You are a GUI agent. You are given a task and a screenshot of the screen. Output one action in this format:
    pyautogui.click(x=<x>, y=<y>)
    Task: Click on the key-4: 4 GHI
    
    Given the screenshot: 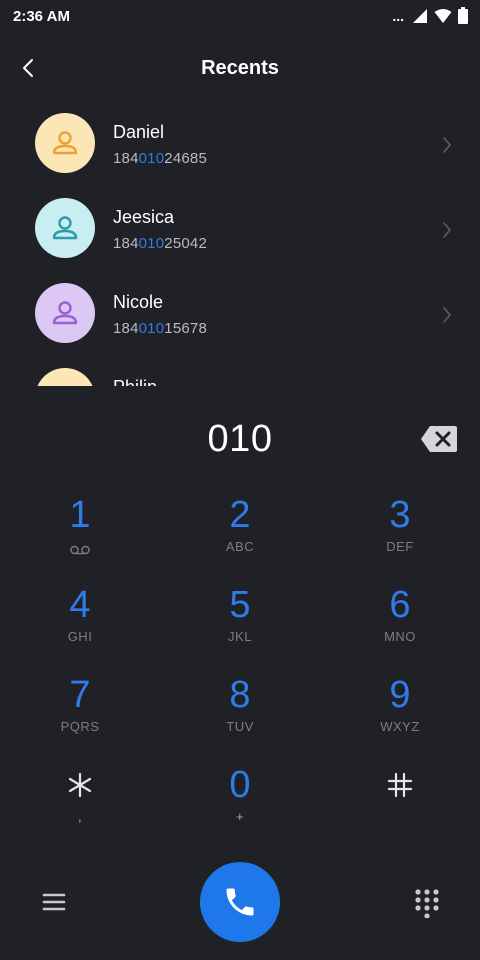 What is the action you would take?
    pyautogui.click(x=80, y=625)
    